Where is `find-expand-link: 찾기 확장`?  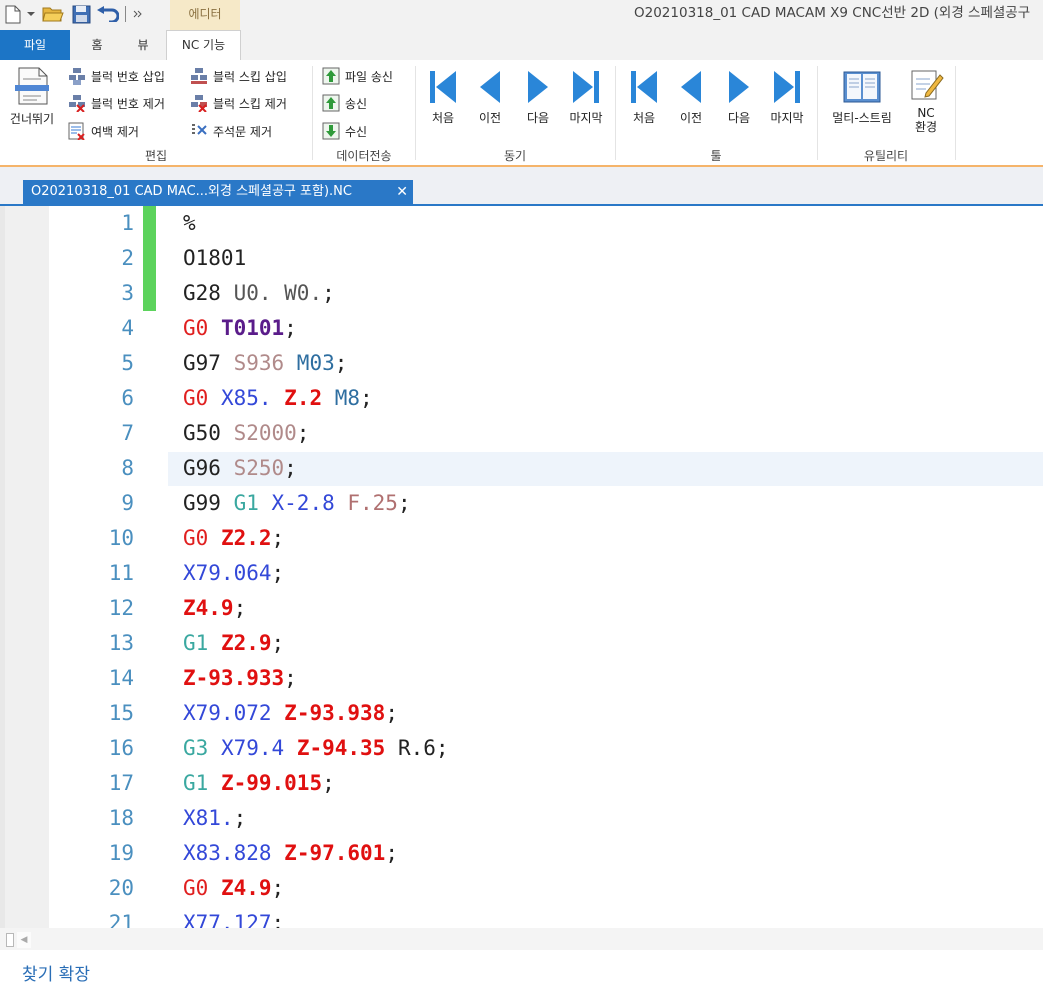
find-expand-link: 찾기 확장 is located at coordinates (56, 972).